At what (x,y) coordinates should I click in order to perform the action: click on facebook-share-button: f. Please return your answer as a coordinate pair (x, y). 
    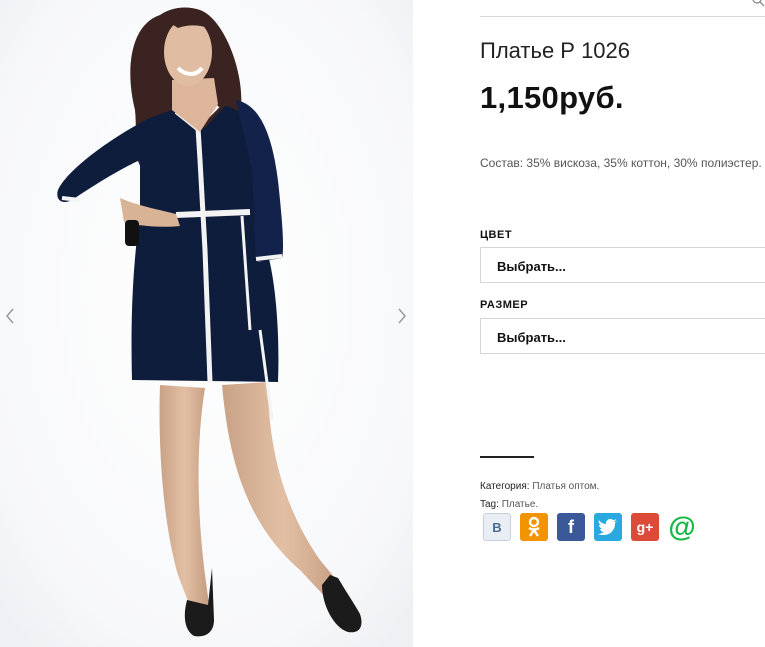
    Looking at the image, I should click on (571, 527).